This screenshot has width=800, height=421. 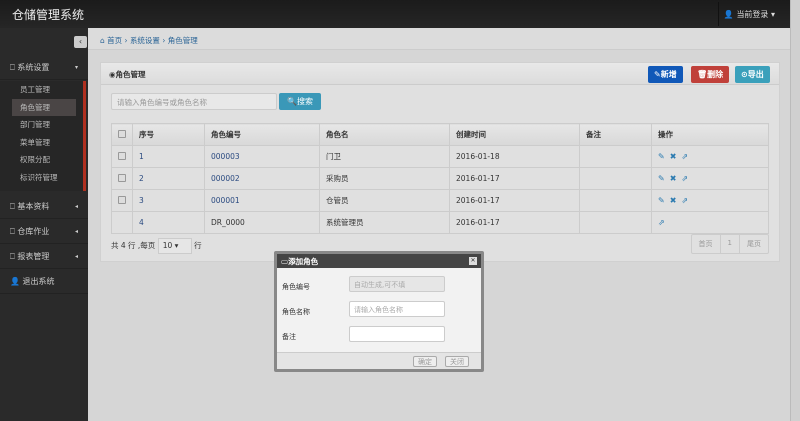 What do you see at coordinates (753, 244) in the screenshot?
I see `last-page-button: 尾页` at bounding box center [753, 244].